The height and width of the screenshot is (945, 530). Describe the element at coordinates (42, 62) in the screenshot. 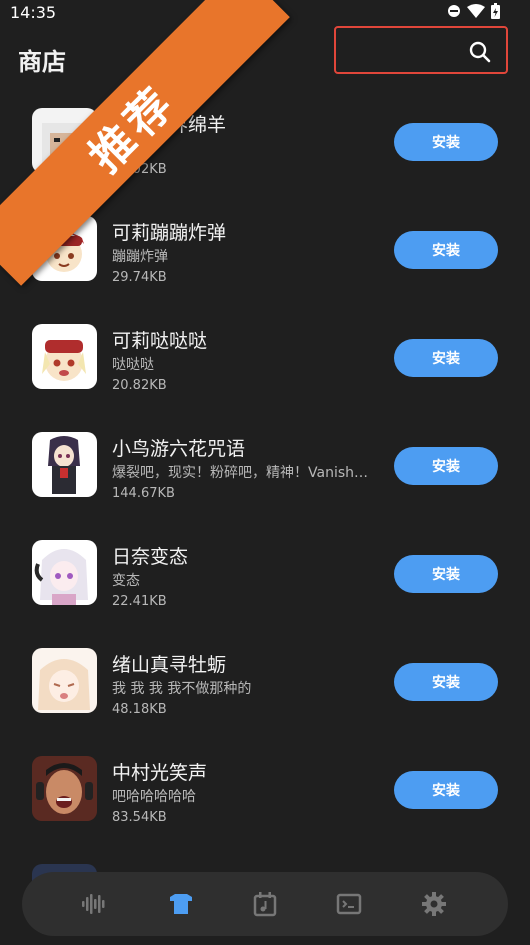

I see `page-title: 商店` at that location.